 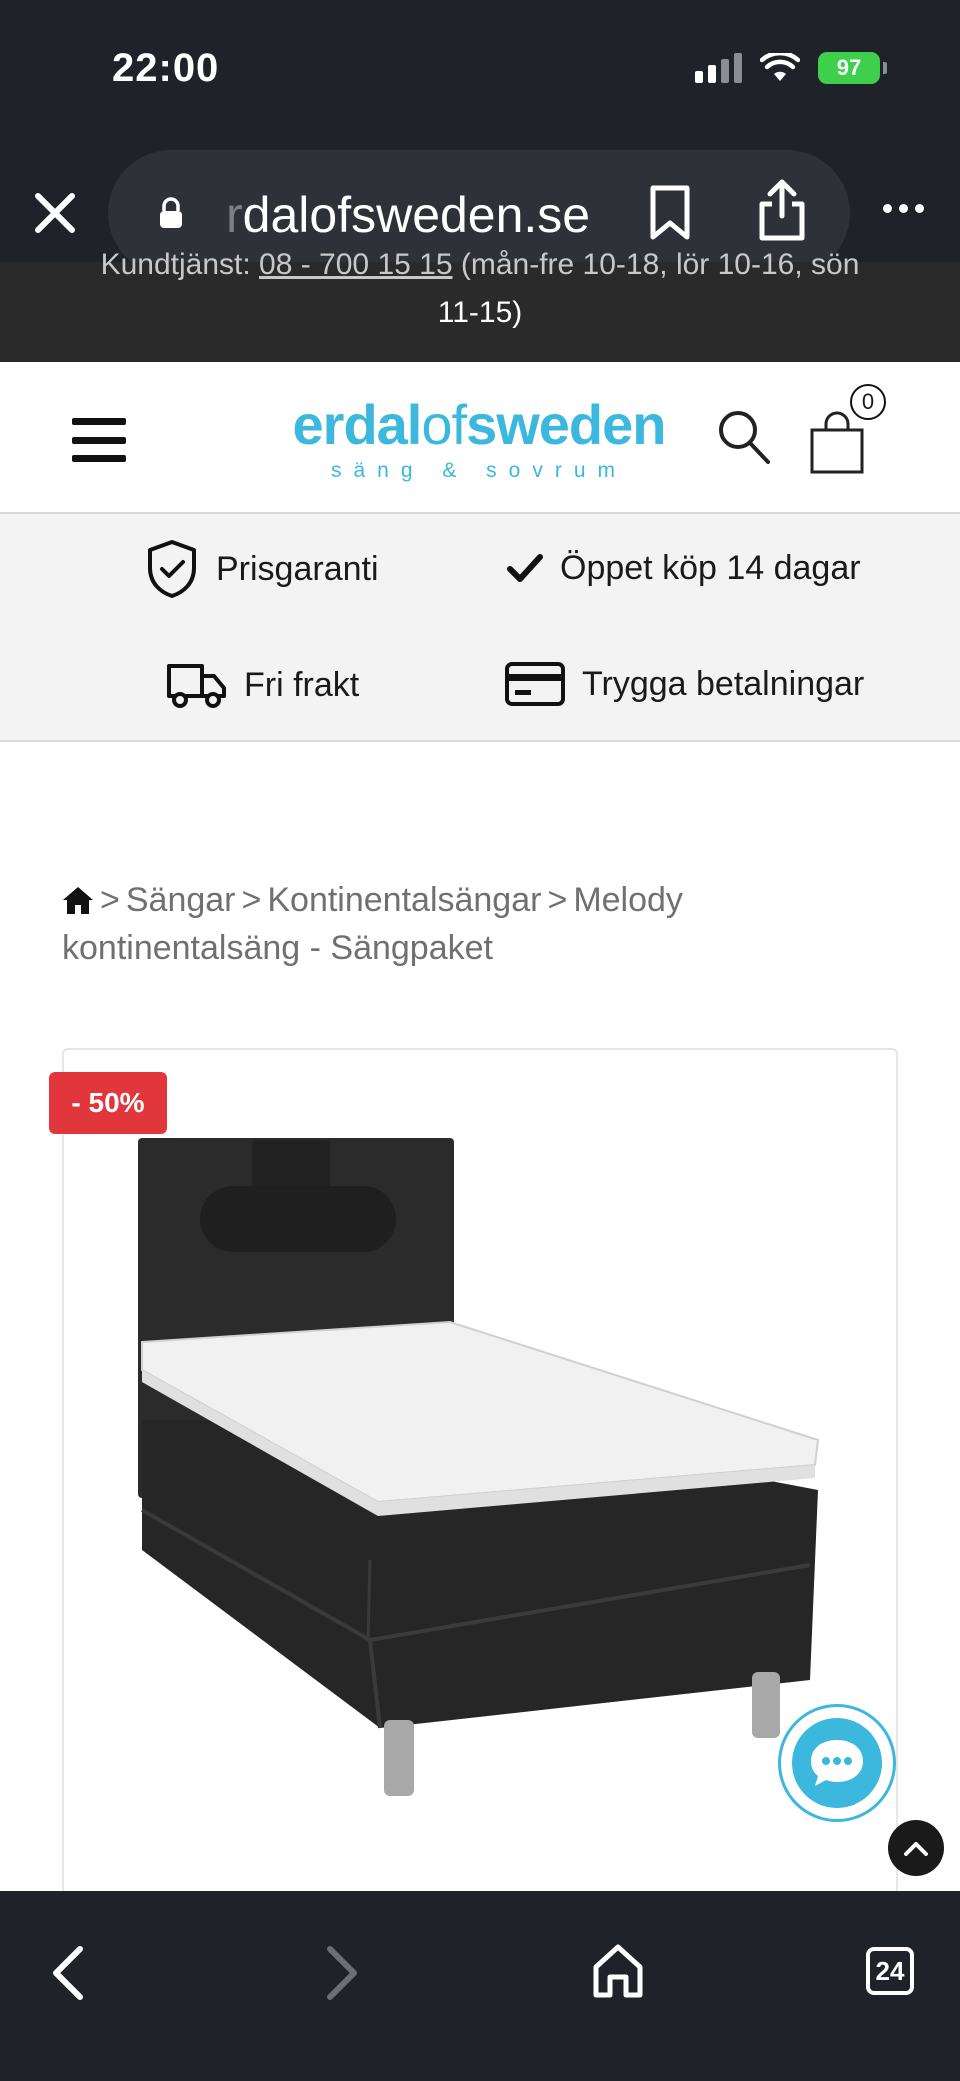 What do you see at coordinates (480, 141) in the screenshot?
I see `browser-chrome: 22:00 97 rdalofsweden.se` at bounding box center [480, 141].